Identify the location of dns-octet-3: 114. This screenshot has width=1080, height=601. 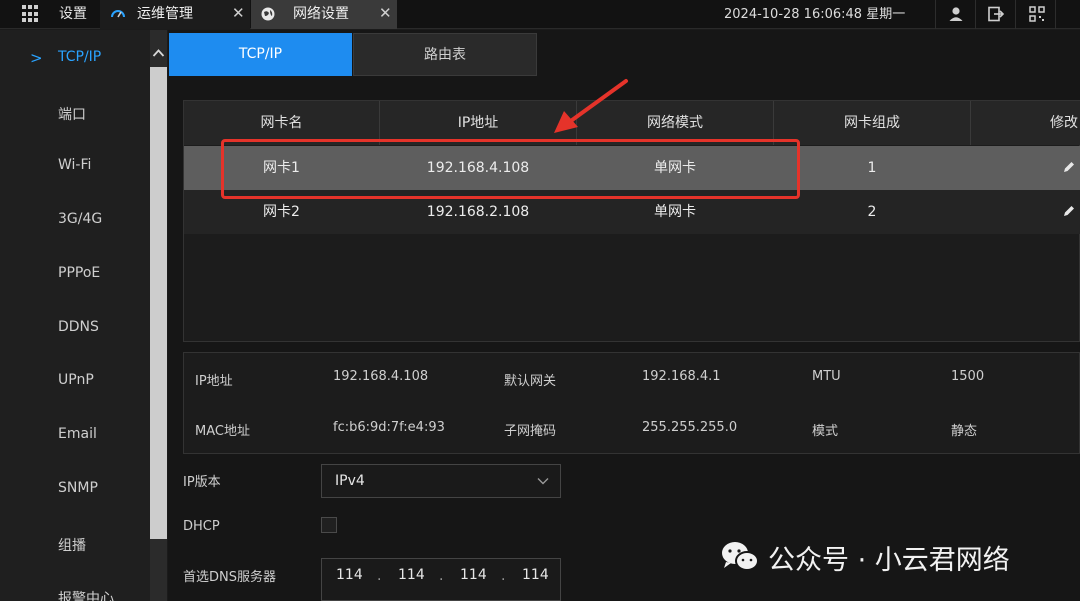
(473, 575).